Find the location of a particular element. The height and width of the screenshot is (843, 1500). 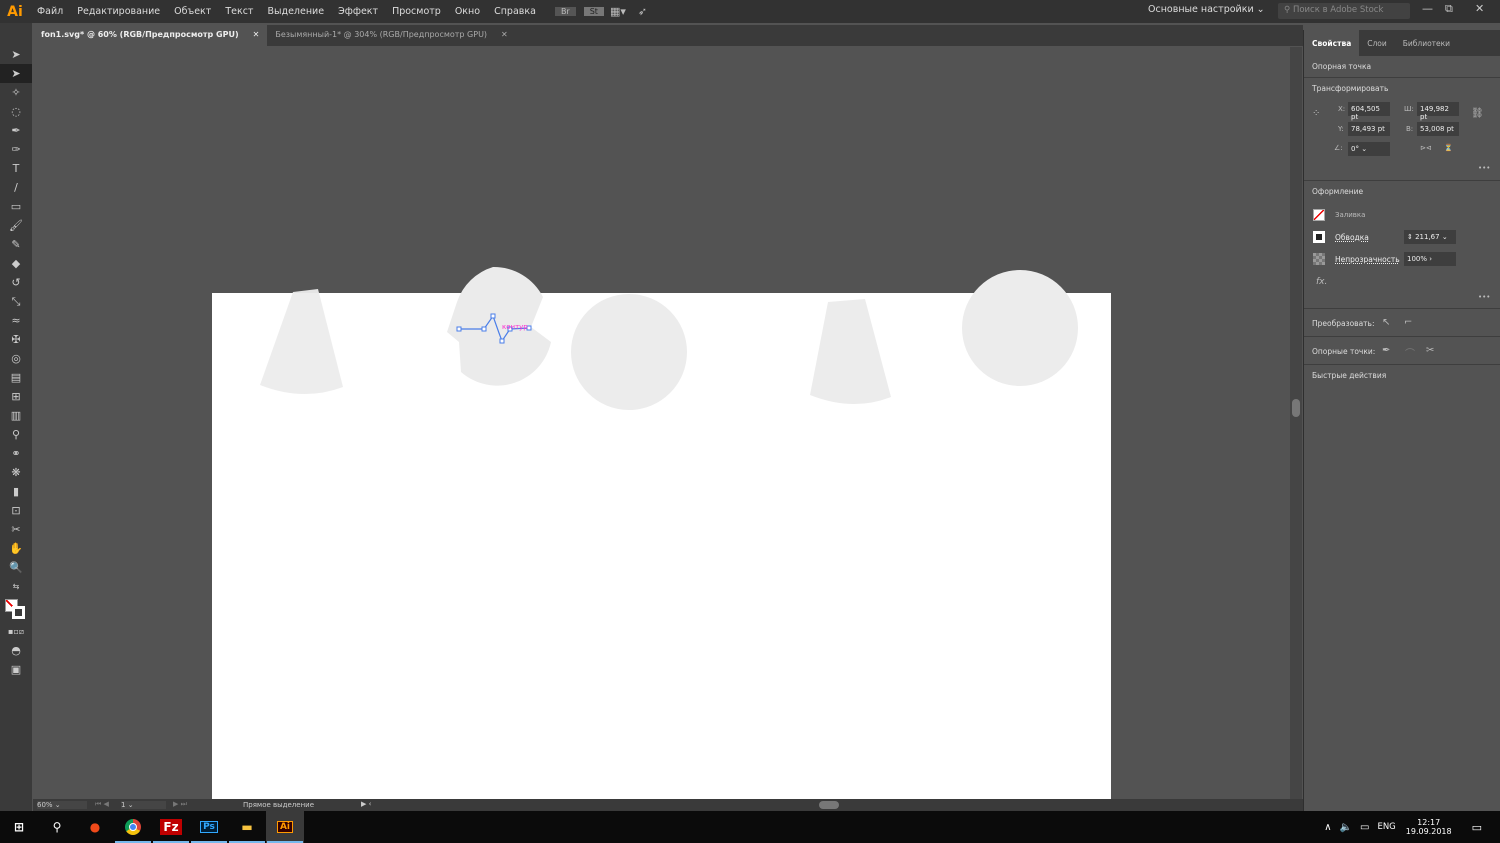

vertical-scrollbar is located at coordinates (1296, 423).